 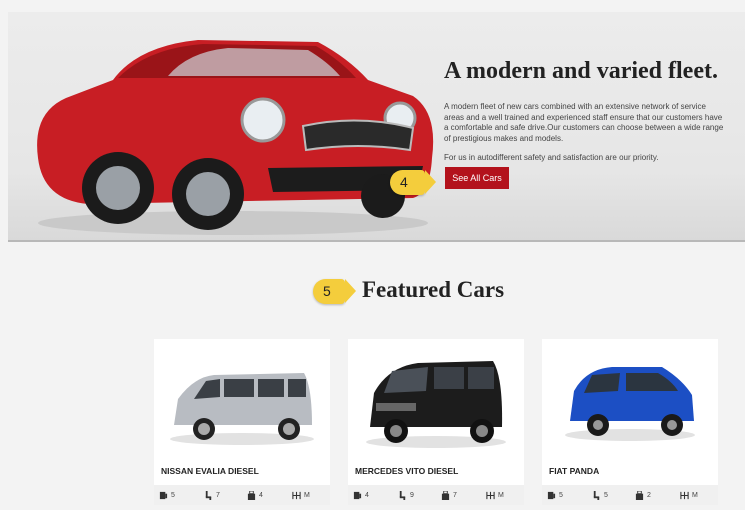 What do you see at coordinates (334, 291) in the screenshot?
I see `step-marker-5: 5` at bounding box center [334, 291].